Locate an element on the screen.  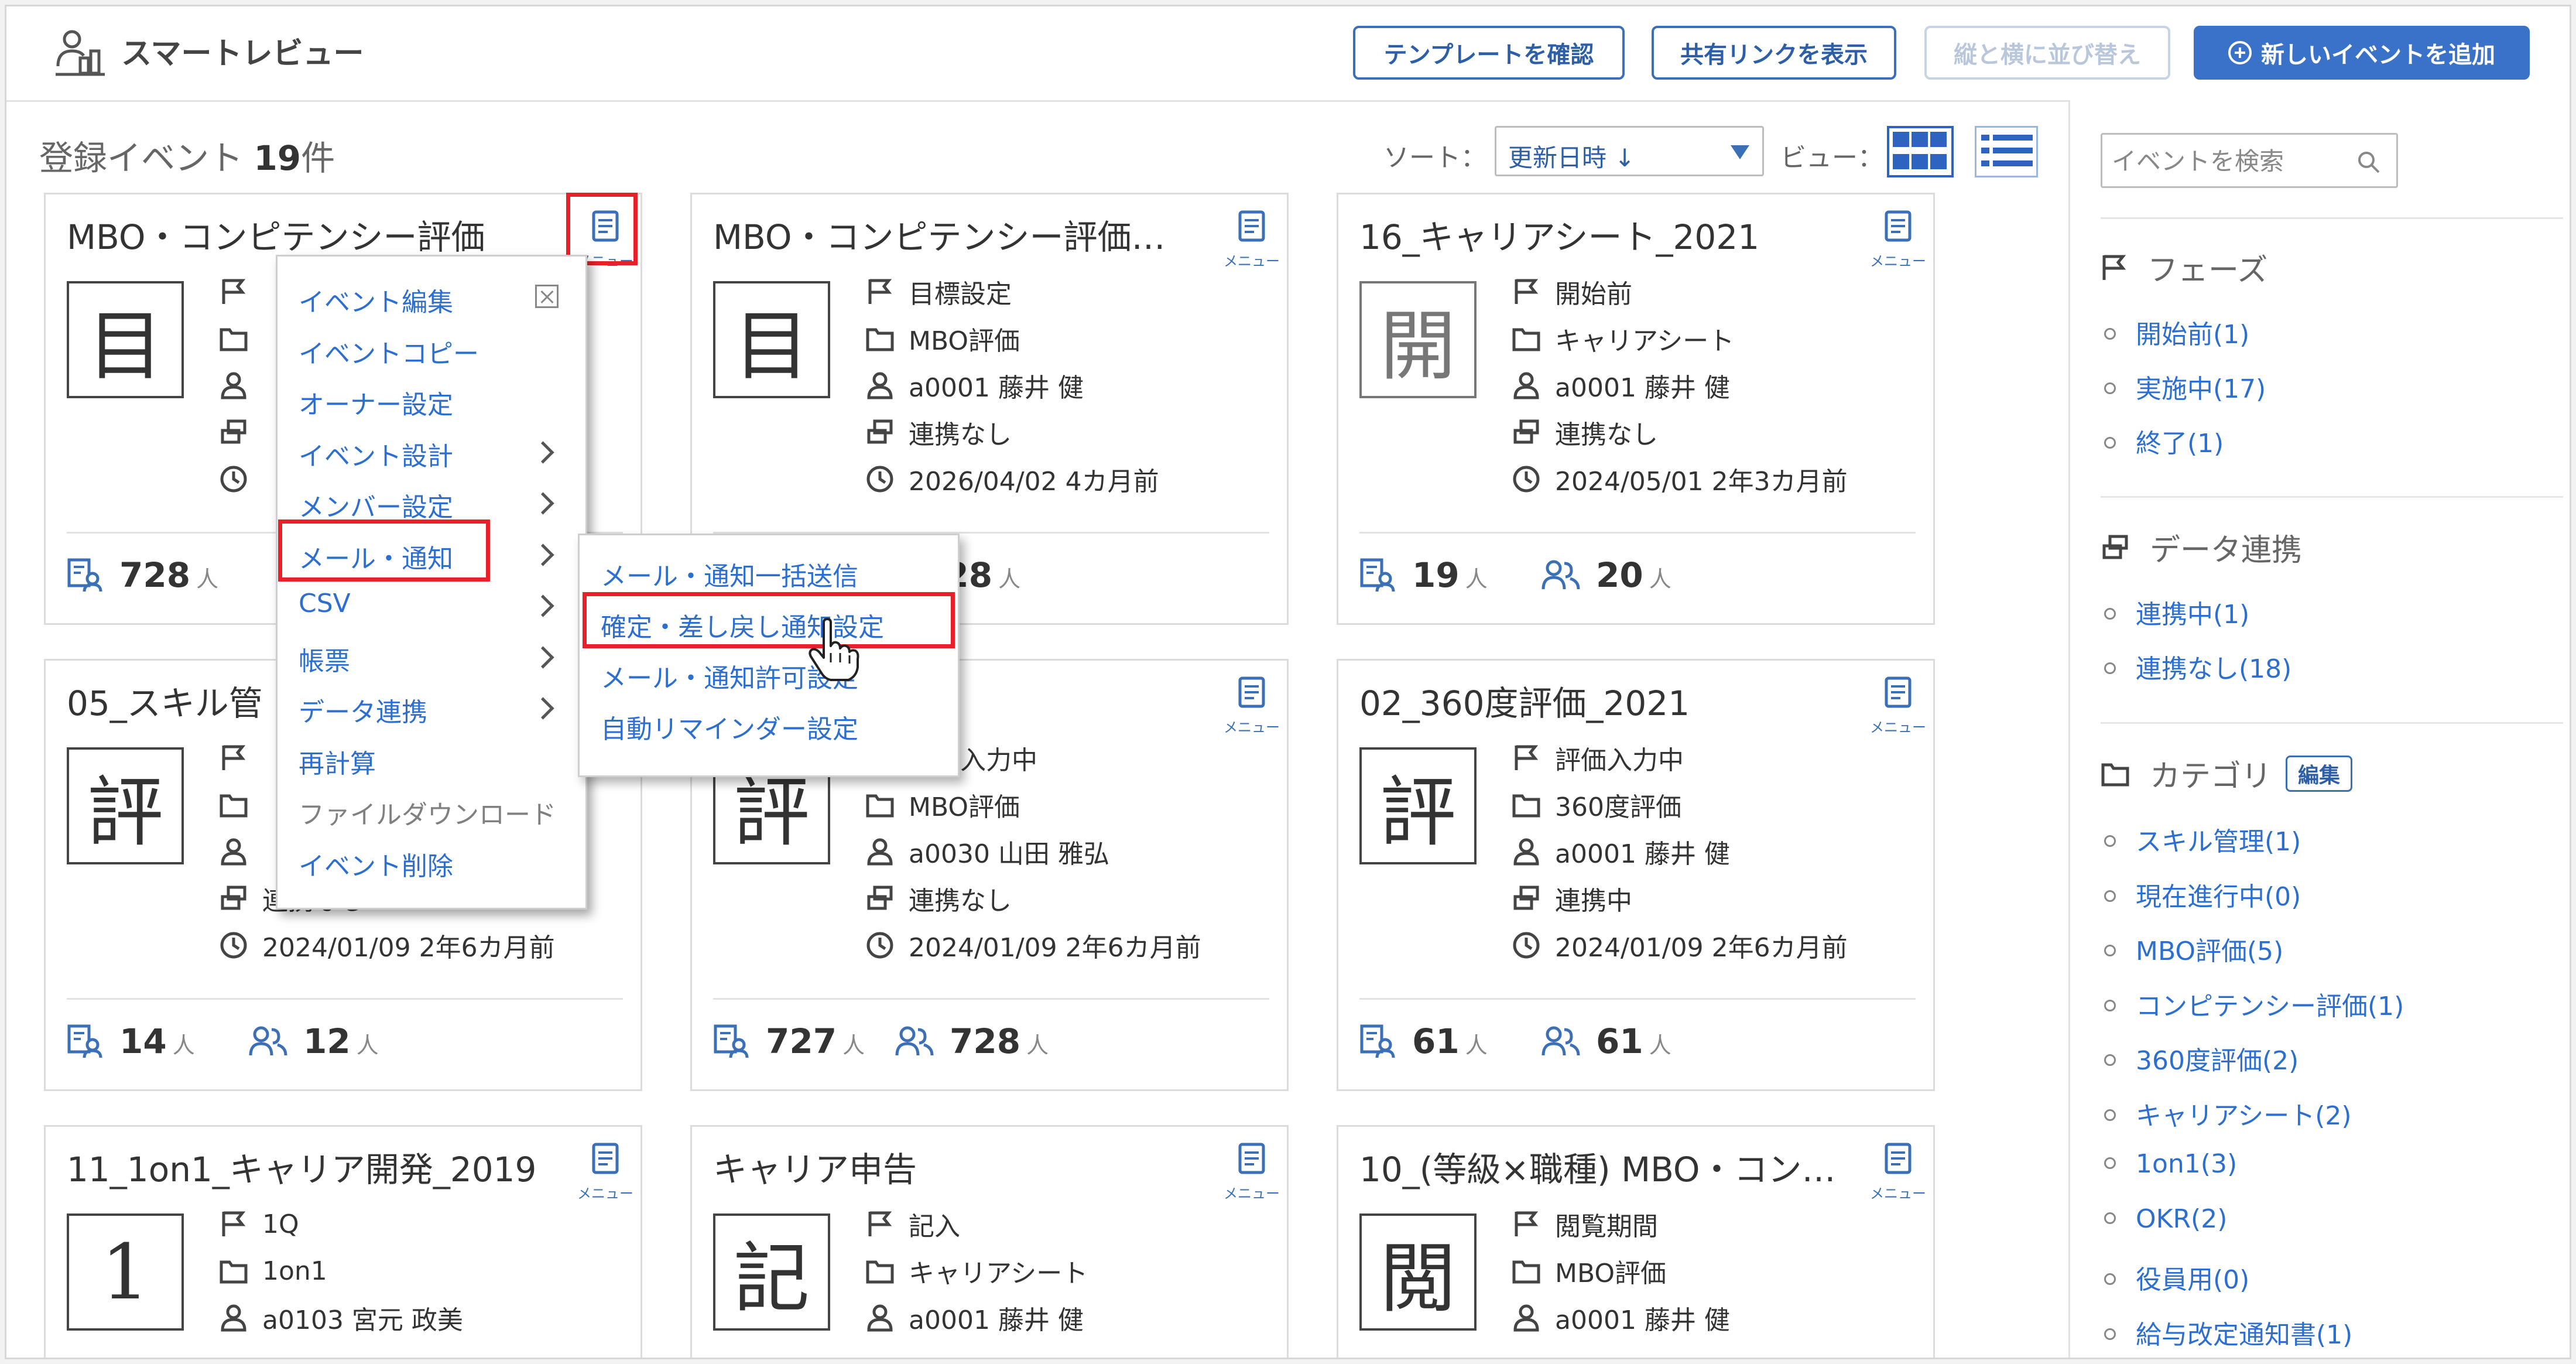
event-card-title: MBO・コンピテンシー評価 is located at coordinates (307, 234).